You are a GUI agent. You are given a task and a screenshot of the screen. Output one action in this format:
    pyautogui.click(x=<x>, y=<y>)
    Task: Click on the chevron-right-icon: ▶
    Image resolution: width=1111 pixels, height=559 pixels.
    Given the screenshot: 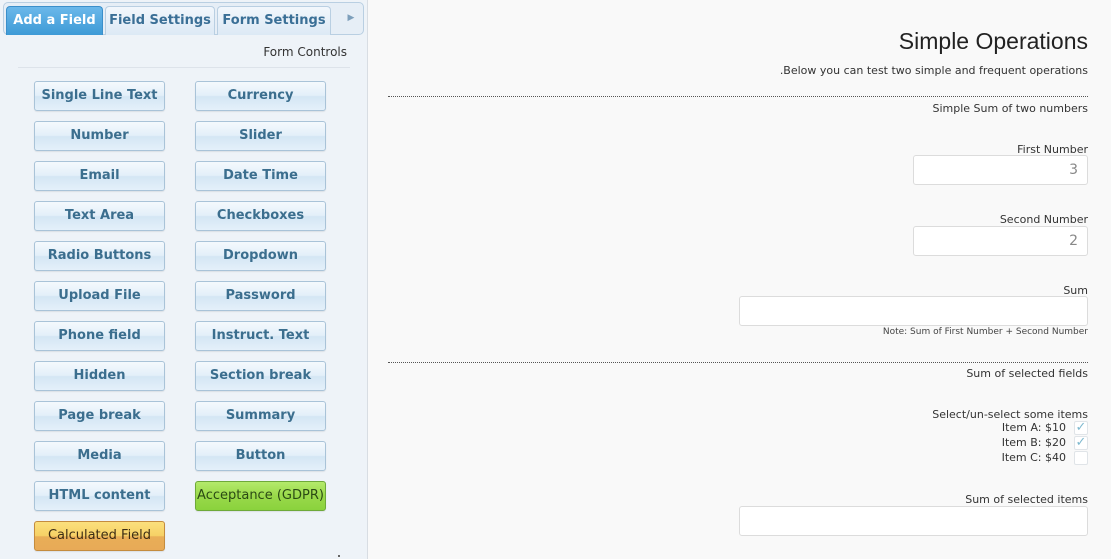 What is the action you would take?
    pyautogui.click(x=351, y=18)
    